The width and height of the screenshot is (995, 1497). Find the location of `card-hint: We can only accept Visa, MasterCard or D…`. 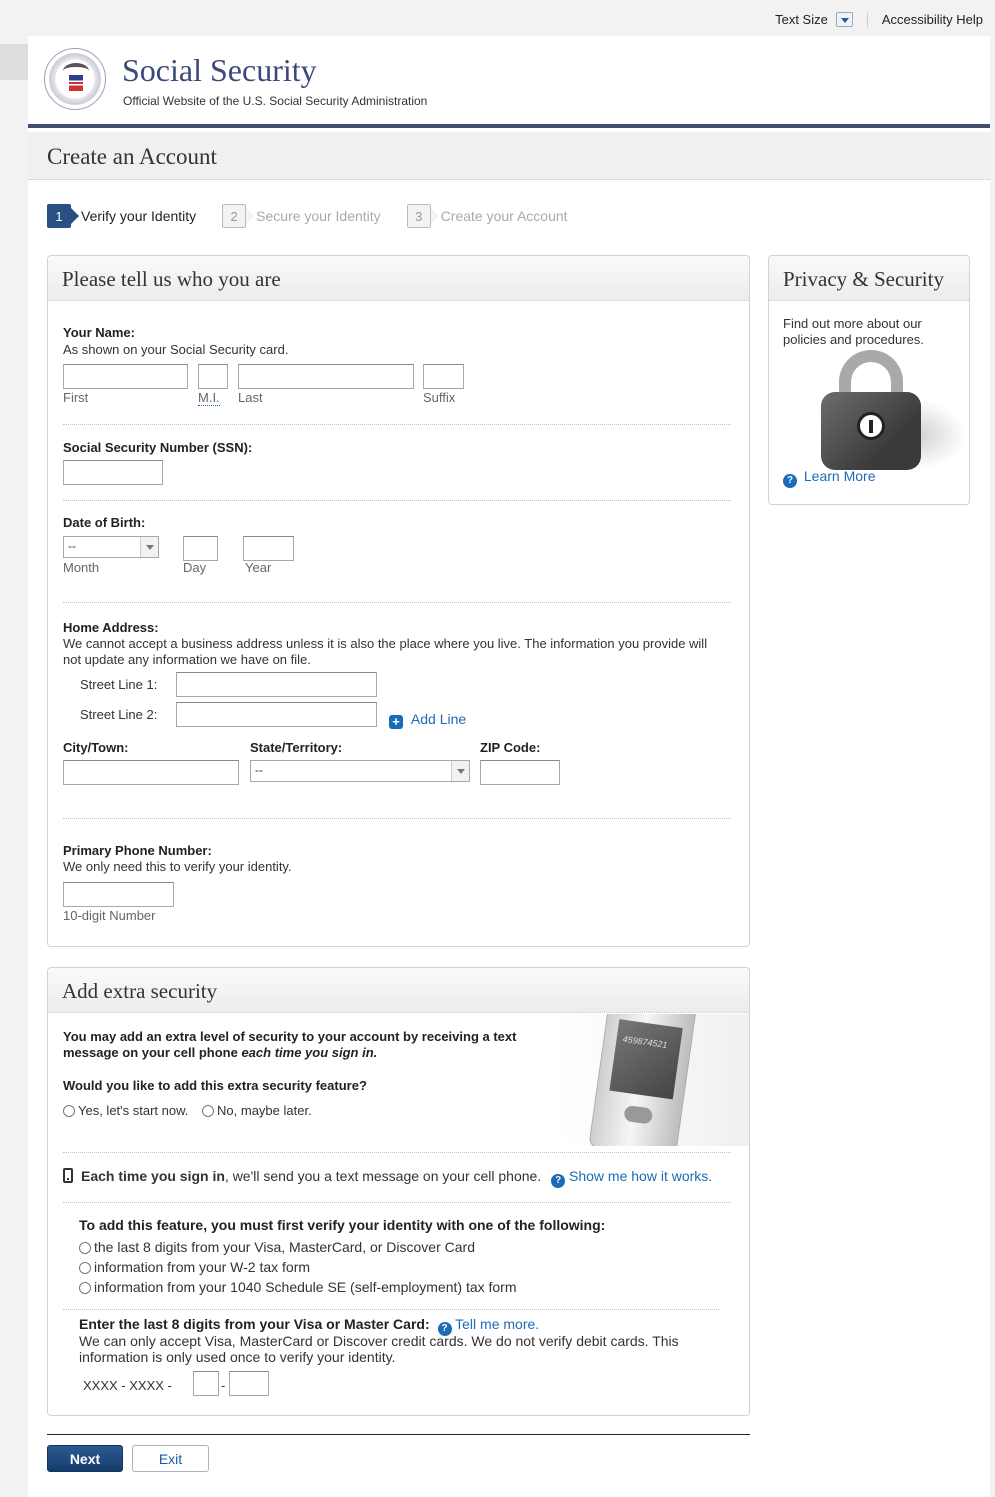

card-hint: We can only accept Visa, MasterCard or D… is located at coordinates (379, 1349).